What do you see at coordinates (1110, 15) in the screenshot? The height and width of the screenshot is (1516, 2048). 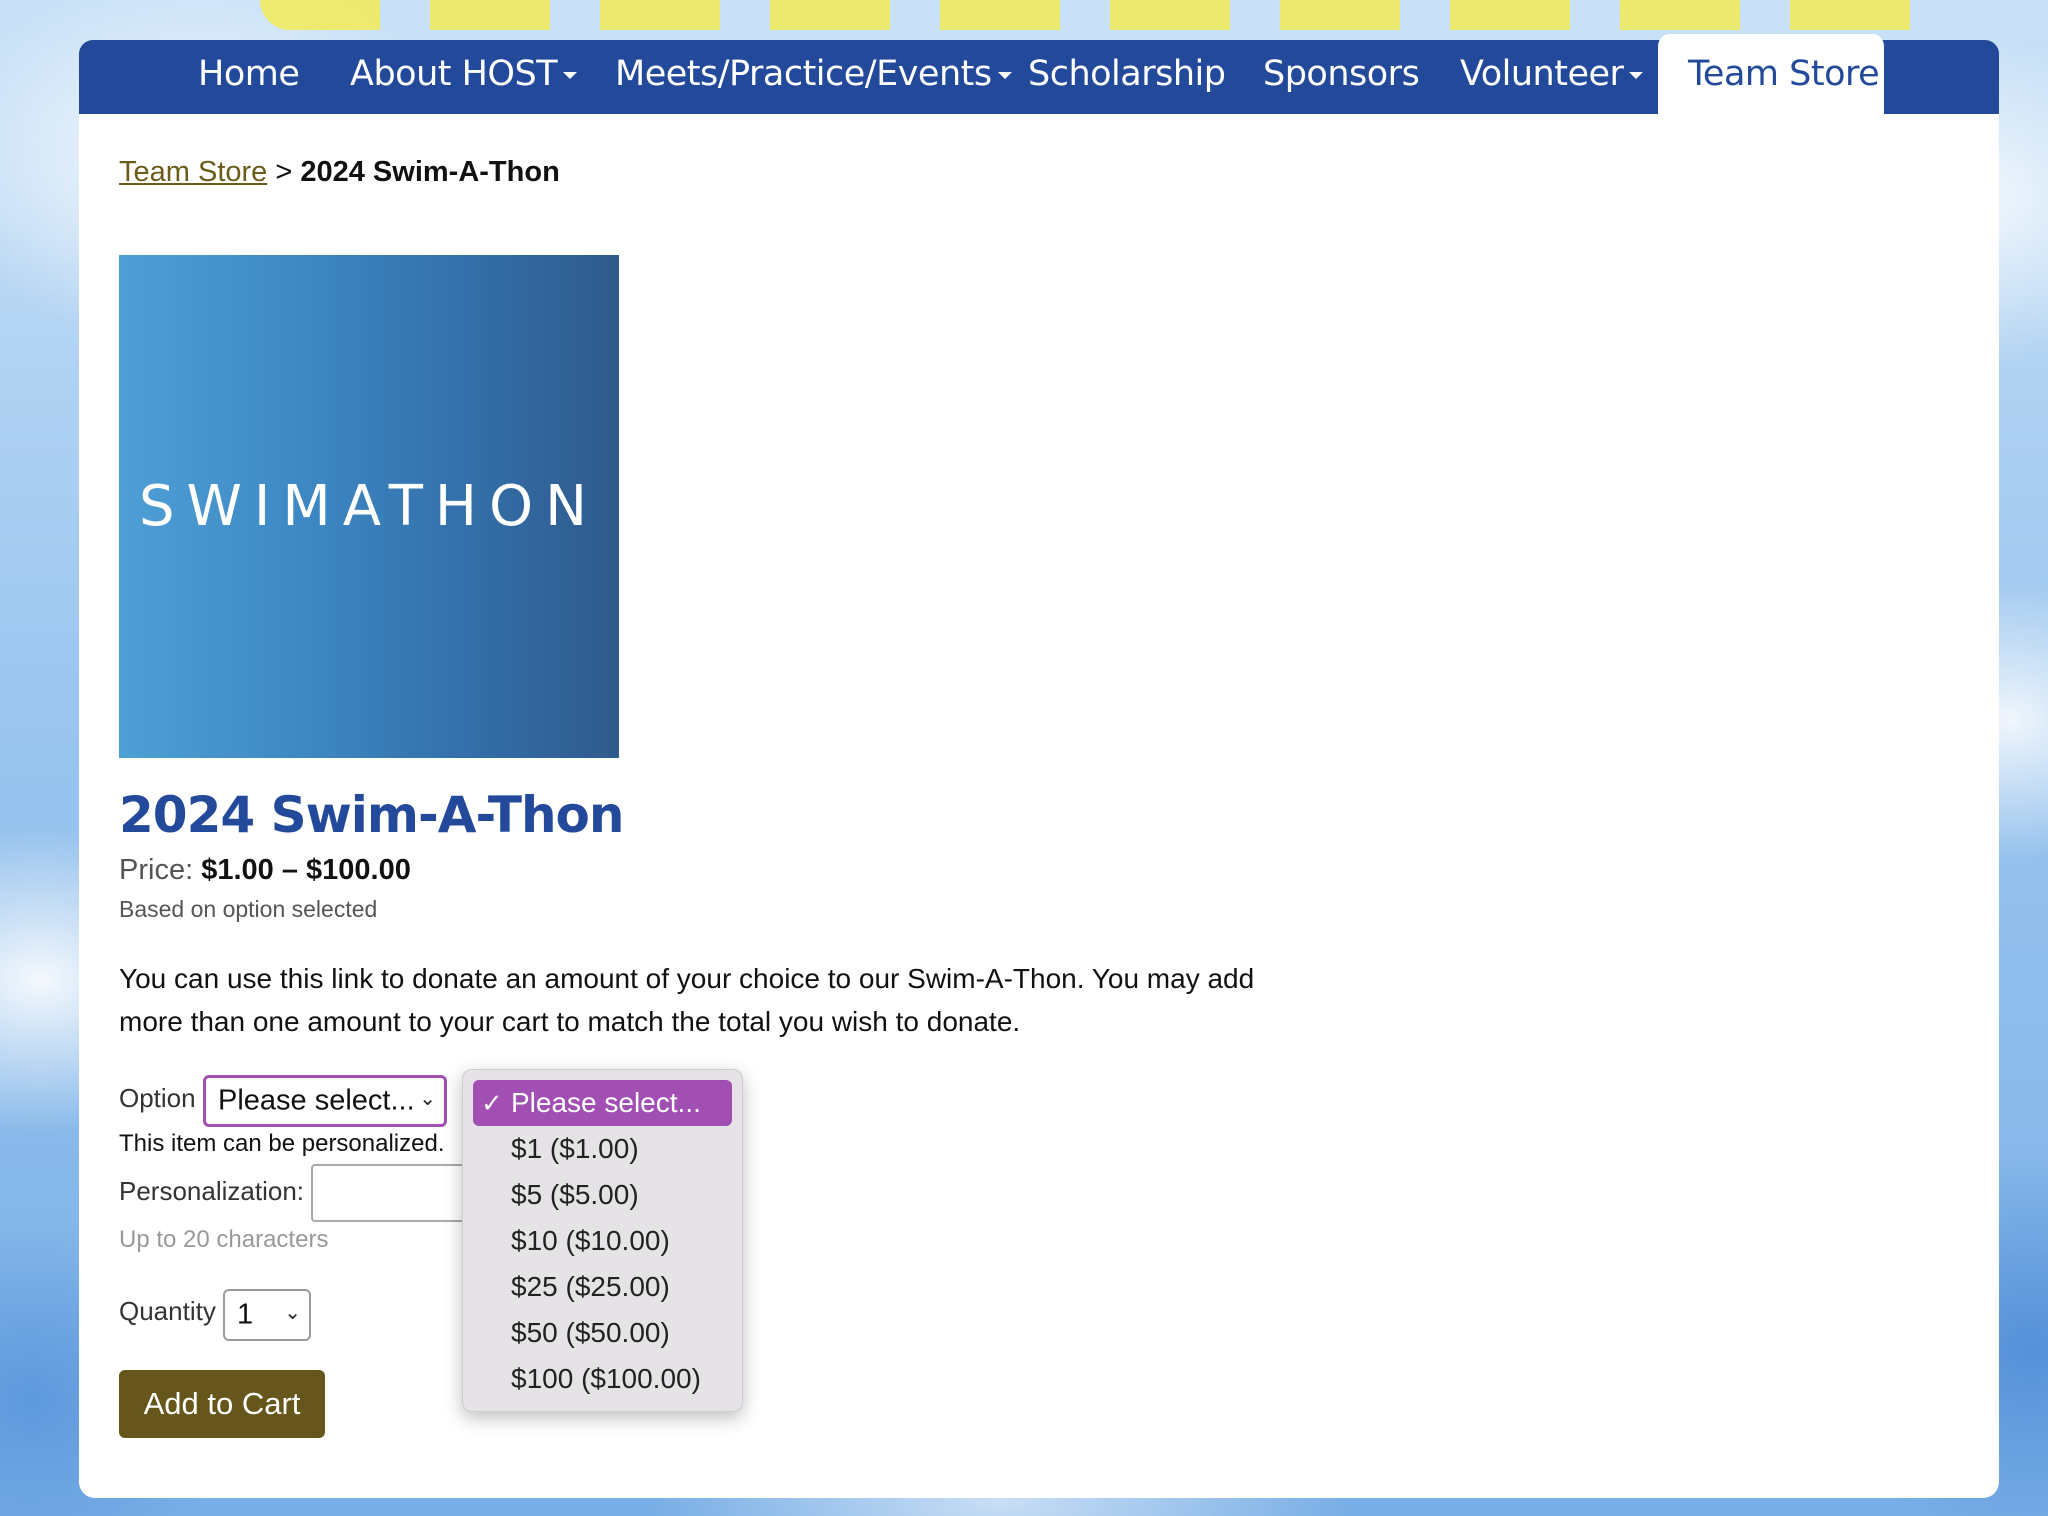 I see `site-logo-banner` at bounding box center [1110, 15].